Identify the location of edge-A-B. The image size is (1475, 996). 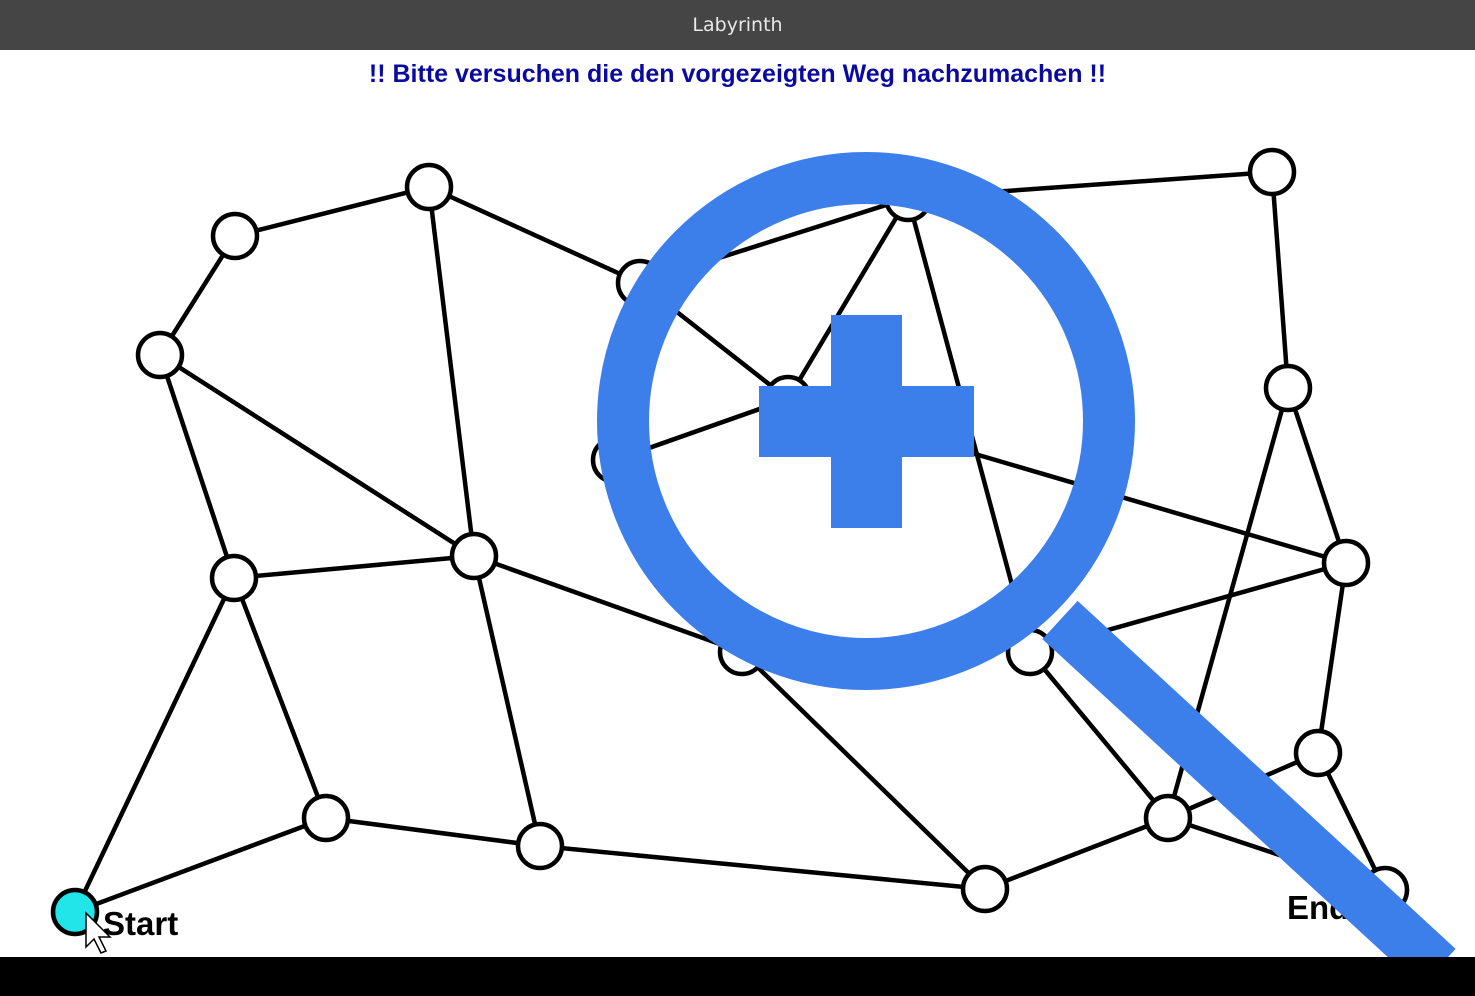
(332, 211).